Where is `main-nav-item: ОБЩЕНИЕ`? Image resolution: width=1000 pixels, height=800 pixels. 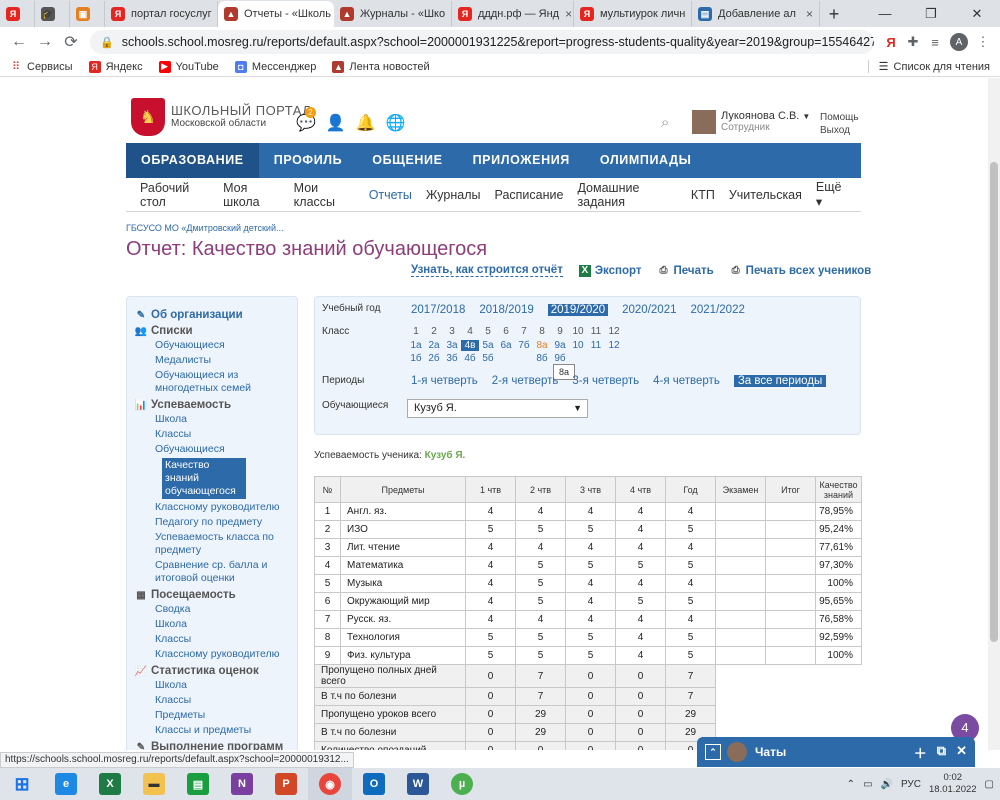
main-nav-item: ОБЩЕНИЕ is located at coordinates (407, 160).